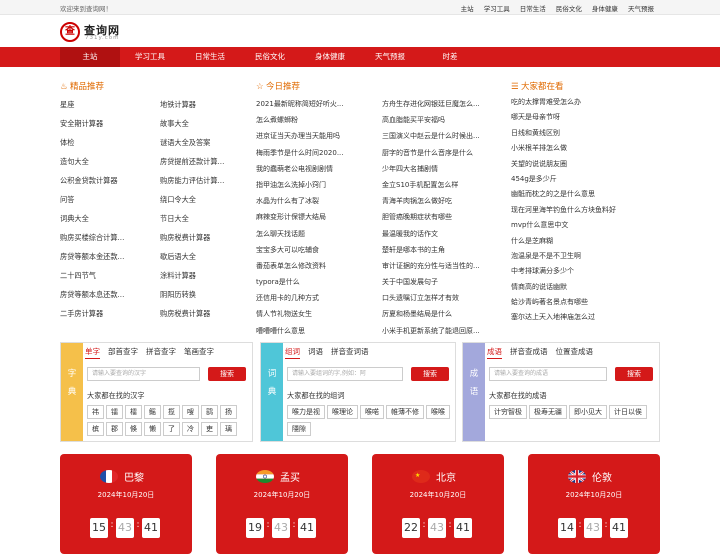  What do you see at coordinates (228, 412) in the screenshot?
I see `chip-item: 扬` at bounding box center [228, 412].